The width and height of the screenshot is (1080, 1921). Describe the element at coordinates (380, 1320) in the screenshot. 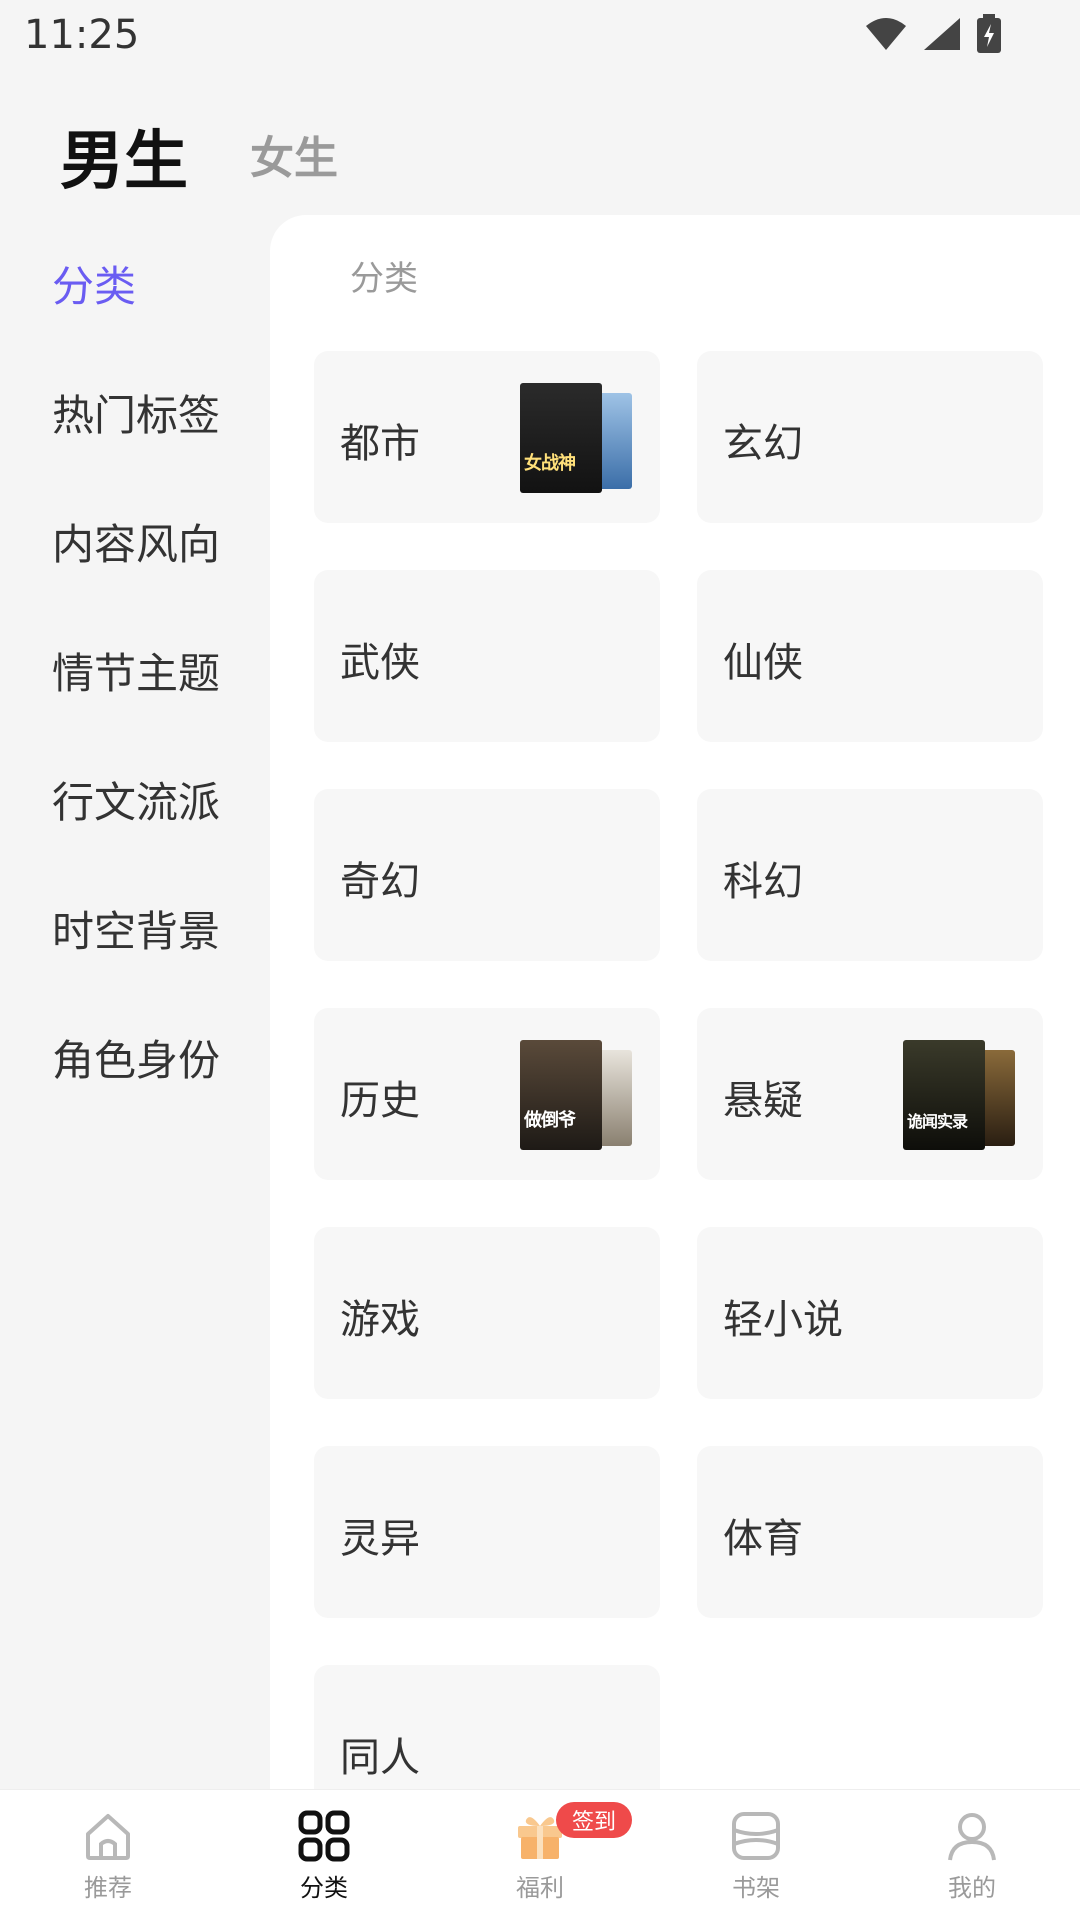

I see `category-label: 游戏` at that location.